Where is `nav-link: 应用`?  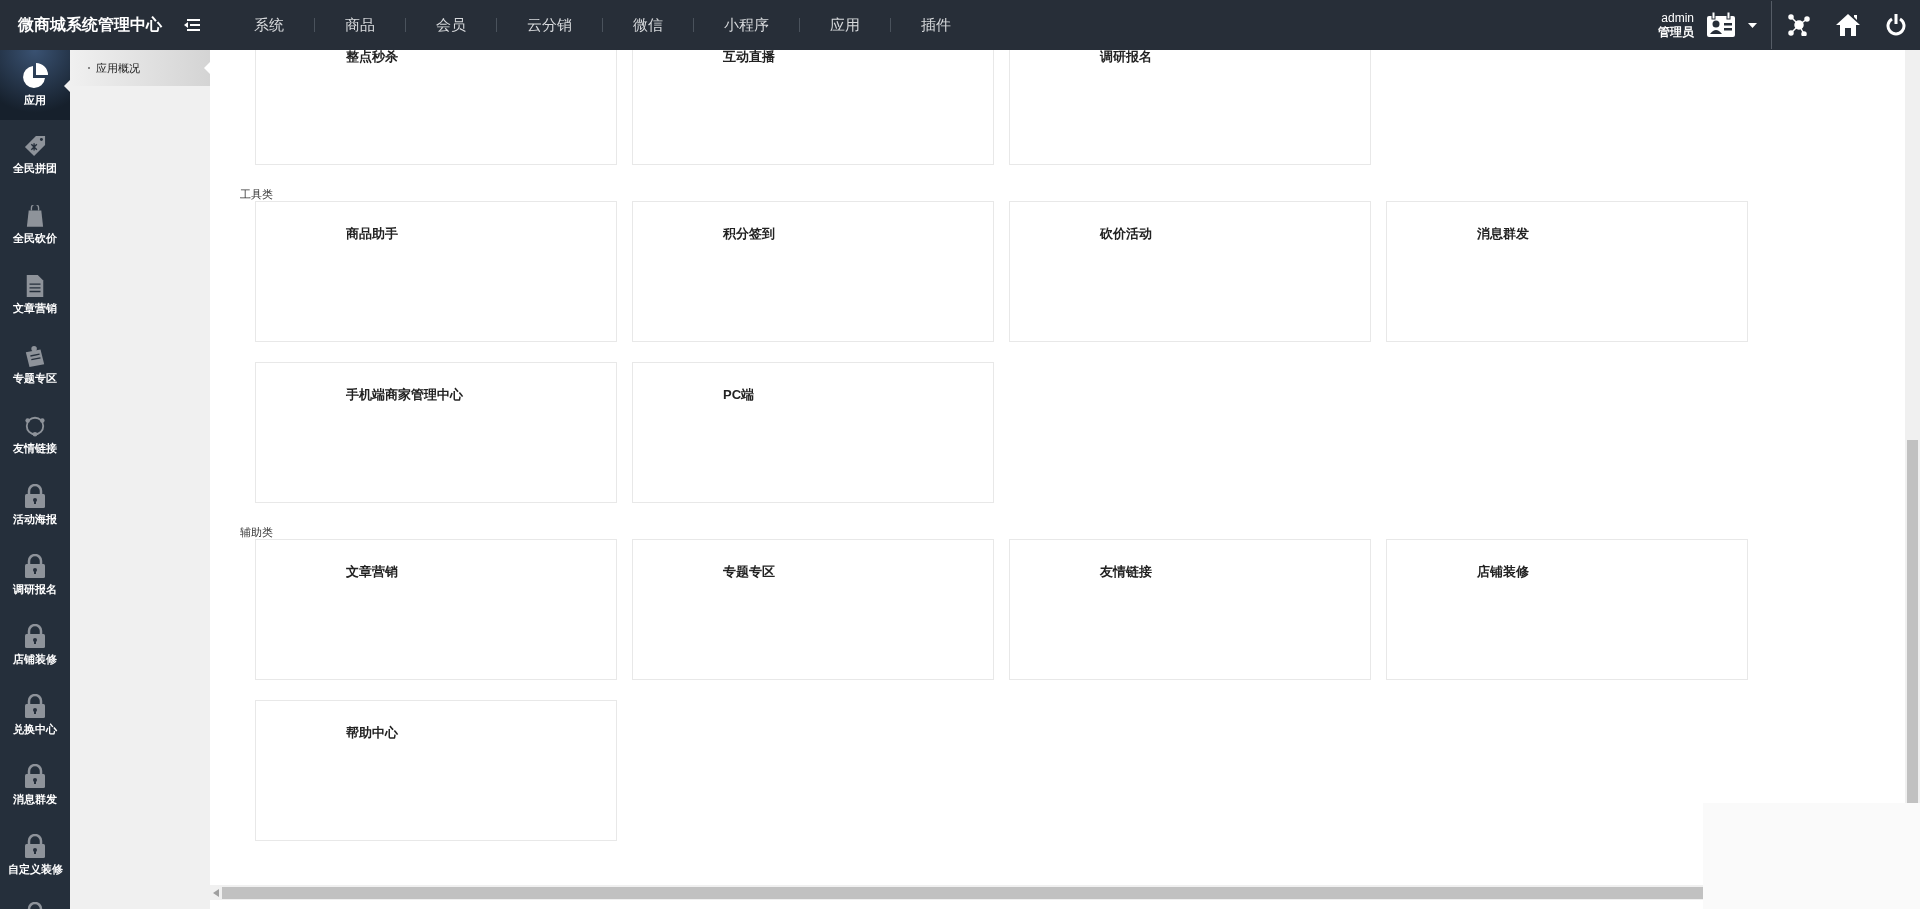 nav-link: 应用 is located at coordinates (845, 25).